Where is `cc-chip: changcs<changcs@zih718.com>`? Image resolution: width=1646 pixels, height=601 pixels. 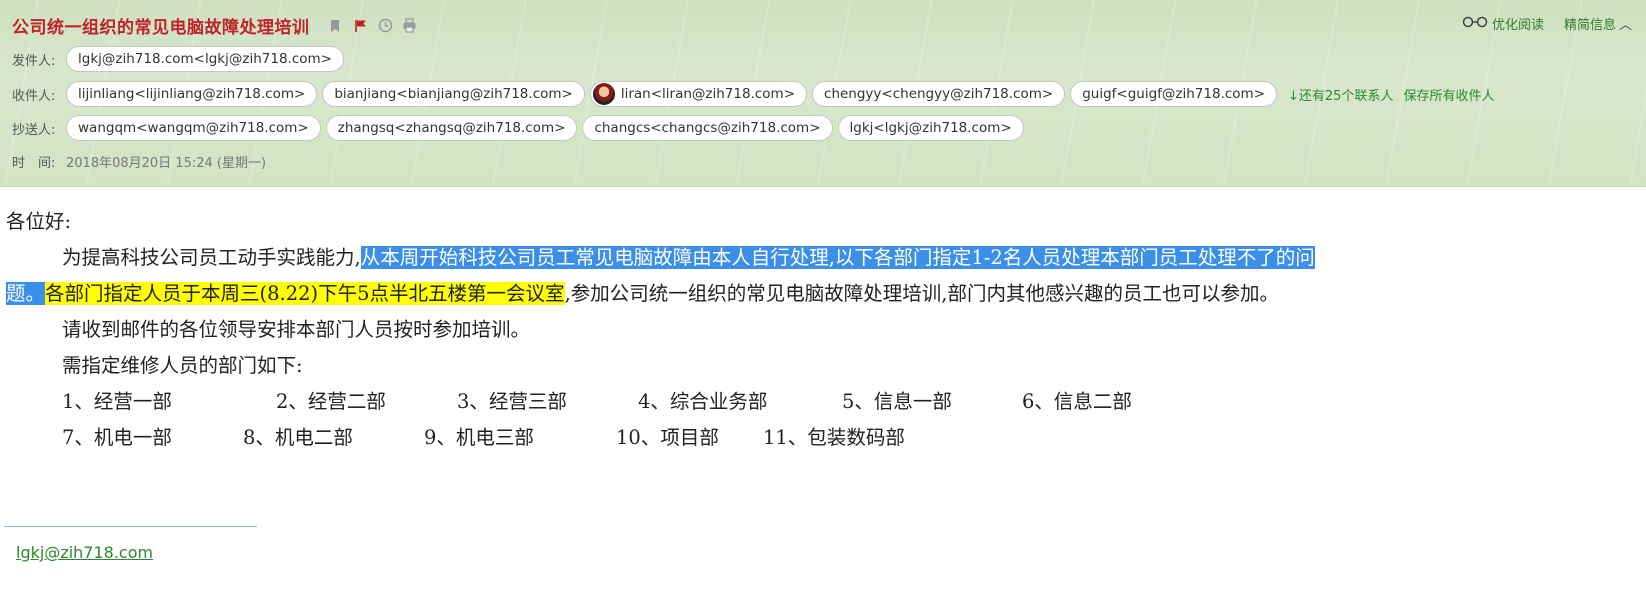 cc-chip: changcs<changcs@zih718.com> is located at coordinates (707, 128).